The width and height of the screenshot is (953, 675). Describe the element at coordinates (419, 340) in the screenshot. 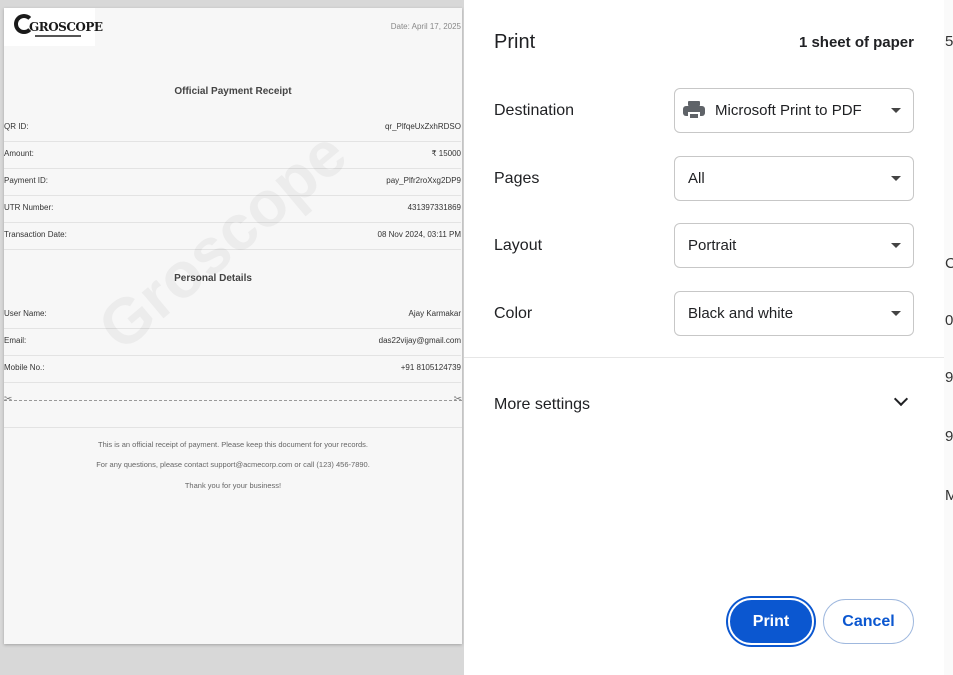

I see `row-value: das22vijay@gmail.com` at that location.